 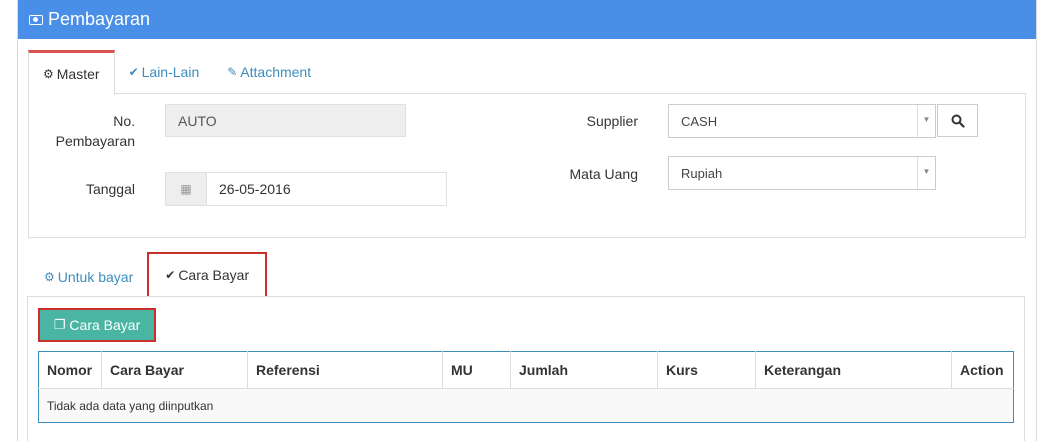 I want to click on copy-icon: ❐, so click(x=59, y=324).